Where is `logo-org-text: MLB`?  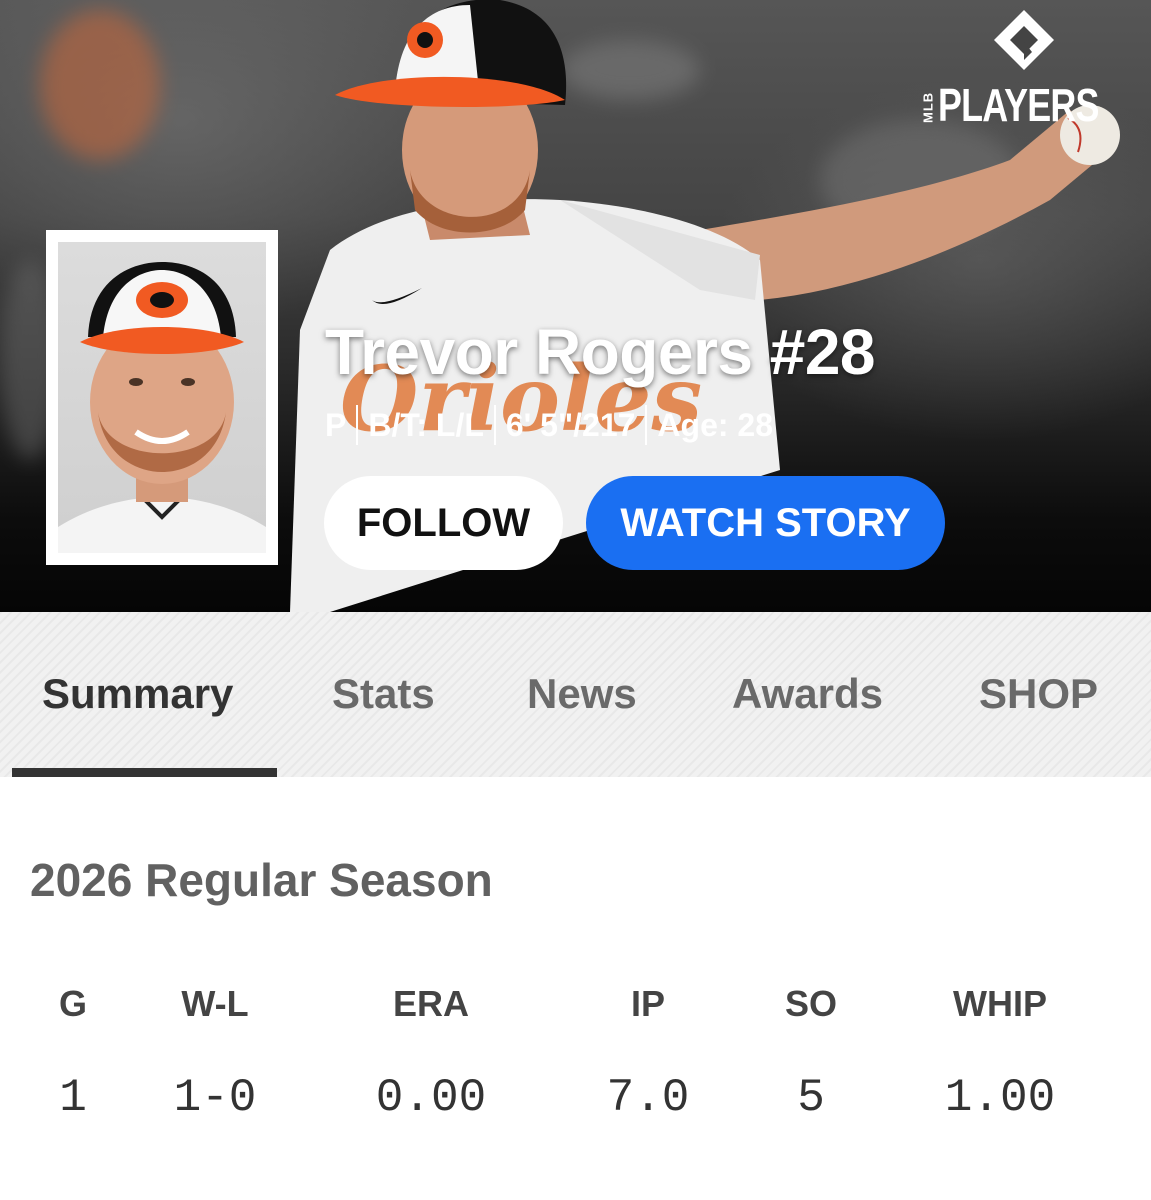 logo-org-text: MLB is located at coordinates (928, 107).